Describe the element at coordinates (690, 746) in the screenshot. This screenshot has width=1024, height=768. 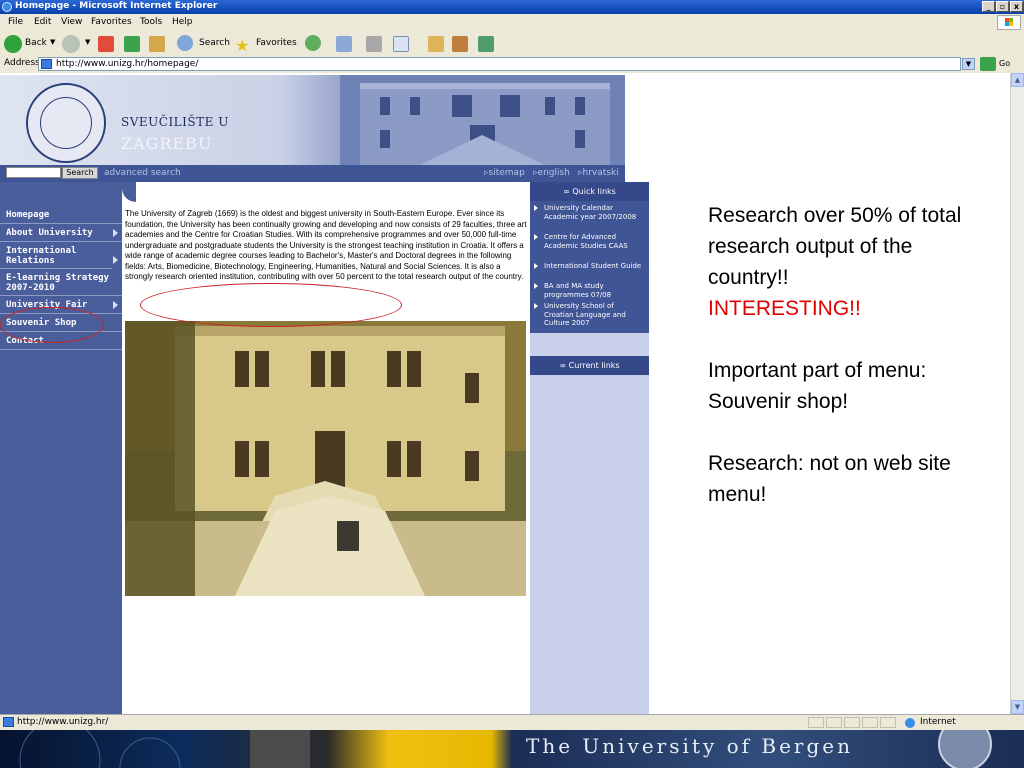
I see `bergen-banner-text: The University of Bergen` at that location.